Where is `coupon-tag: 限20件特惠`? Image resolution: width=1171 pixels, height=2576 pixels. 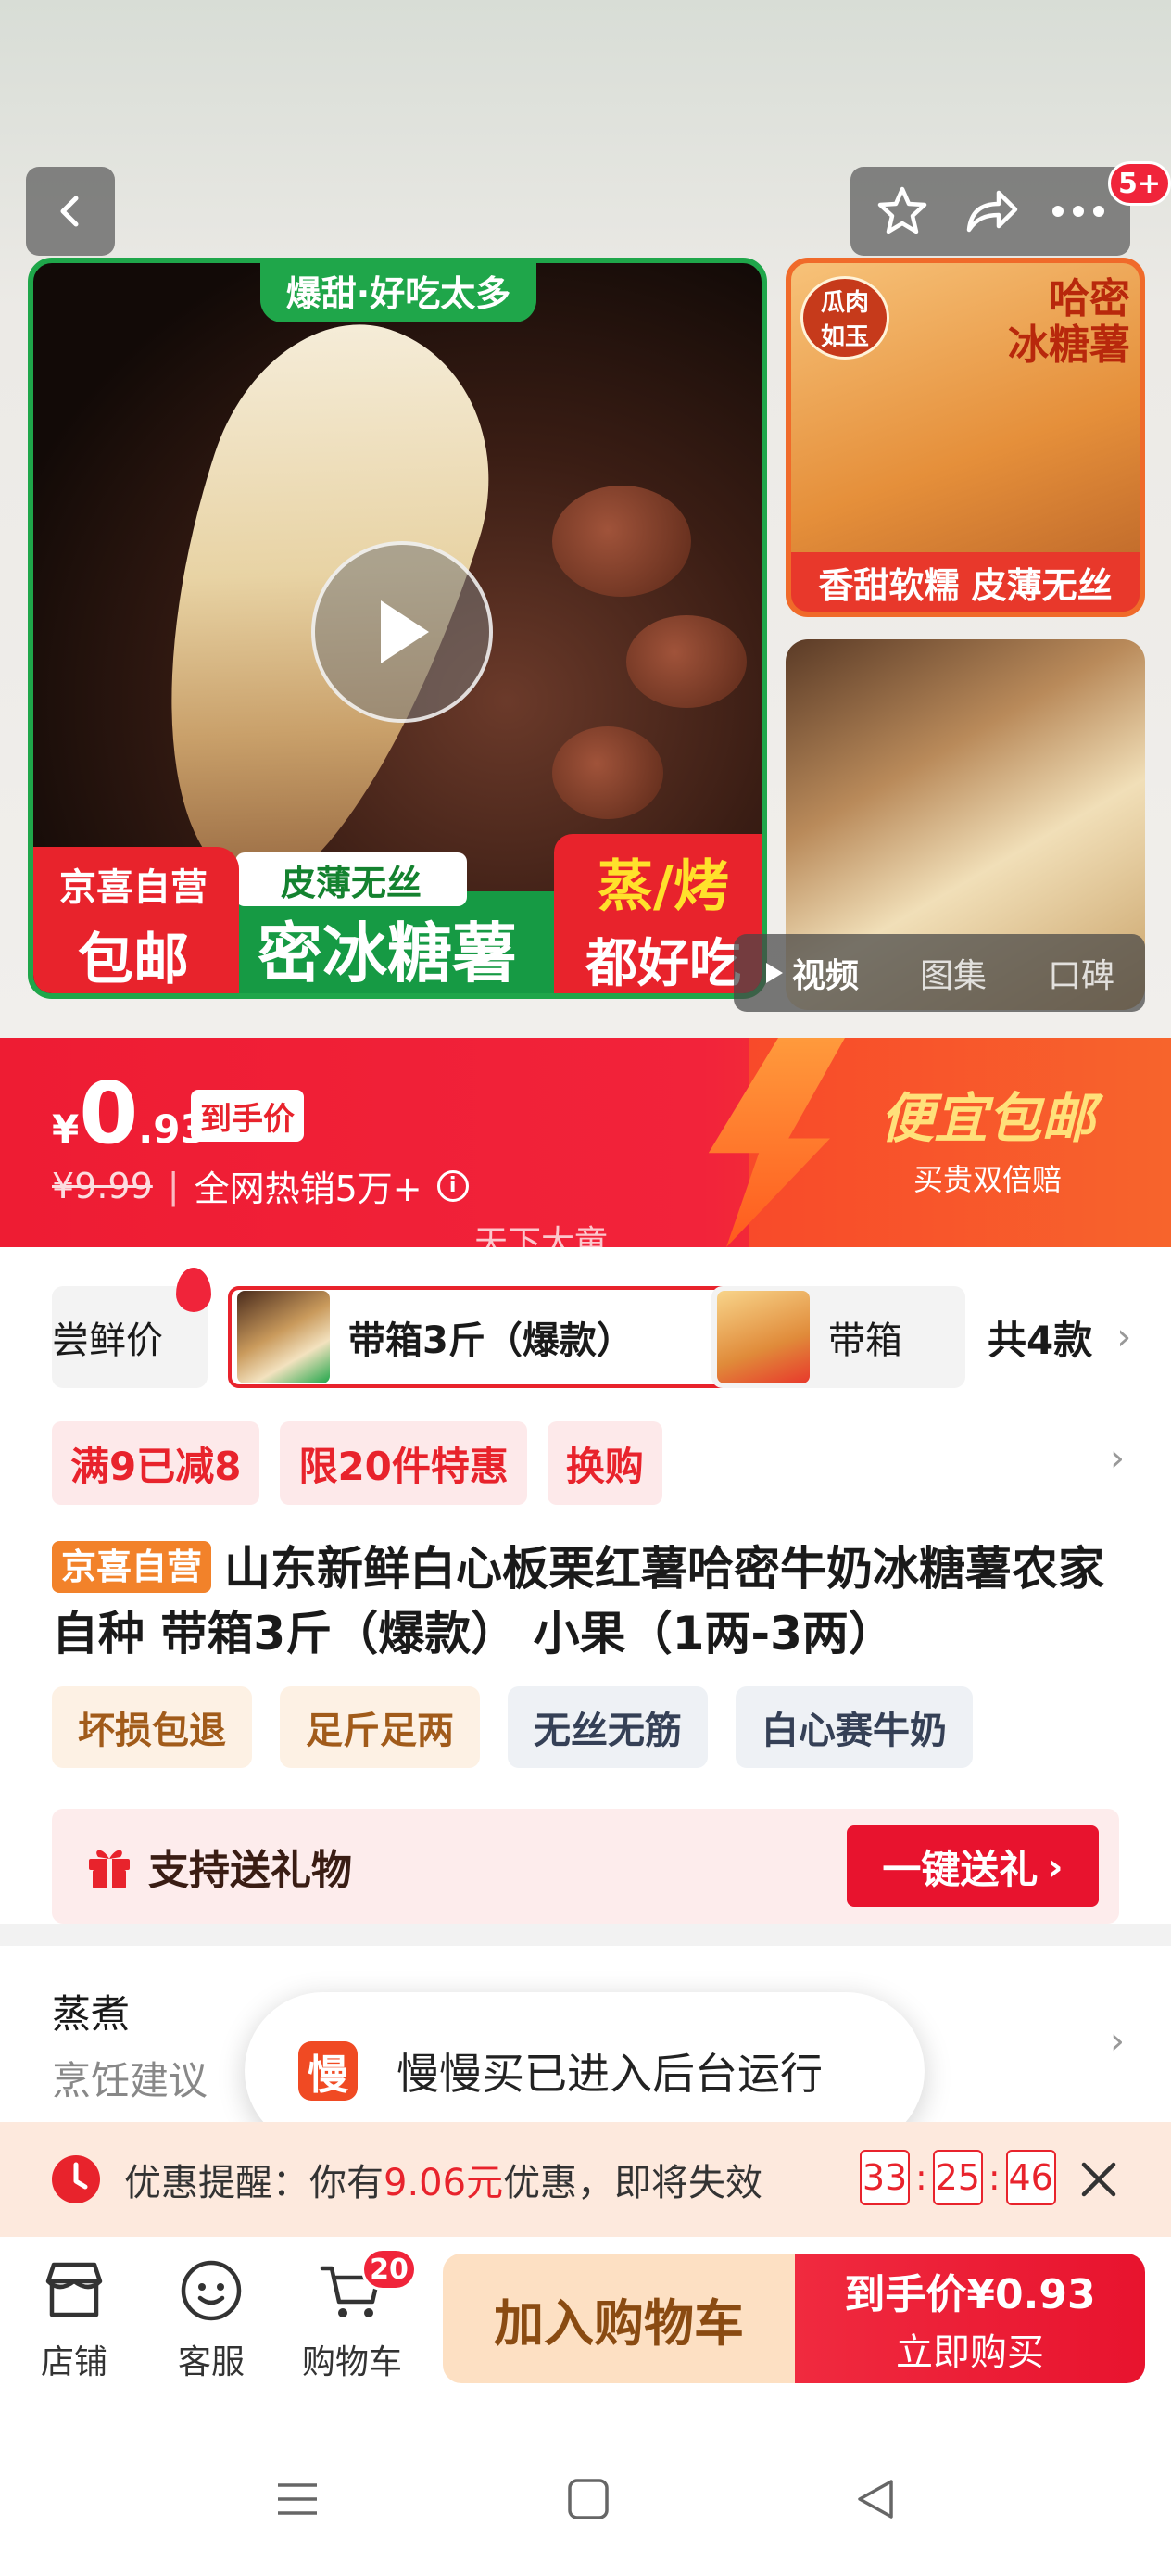 coupon-tag: 限20件特惠 is located at coordinates (404, 1463).